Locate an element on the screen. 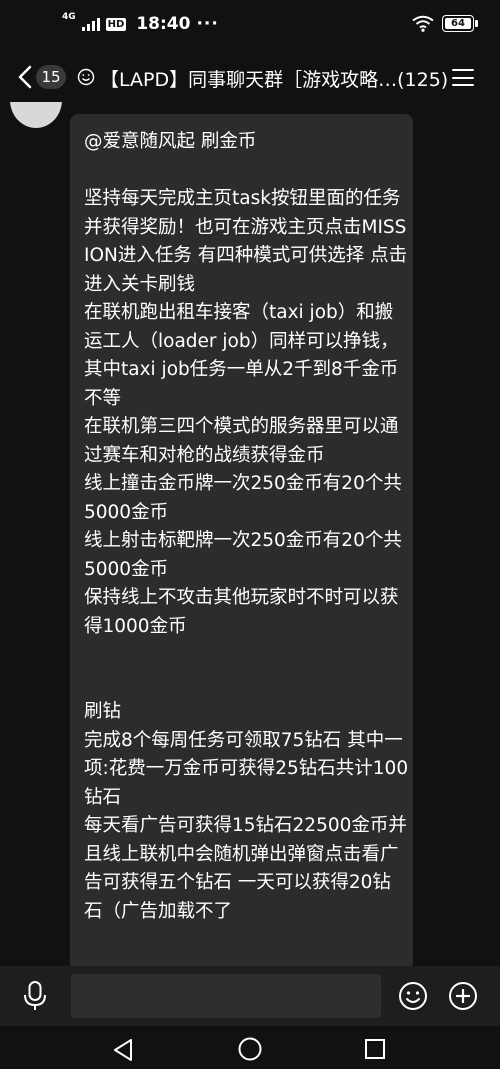  network-type: 4G is located at coordinates (69, 17).